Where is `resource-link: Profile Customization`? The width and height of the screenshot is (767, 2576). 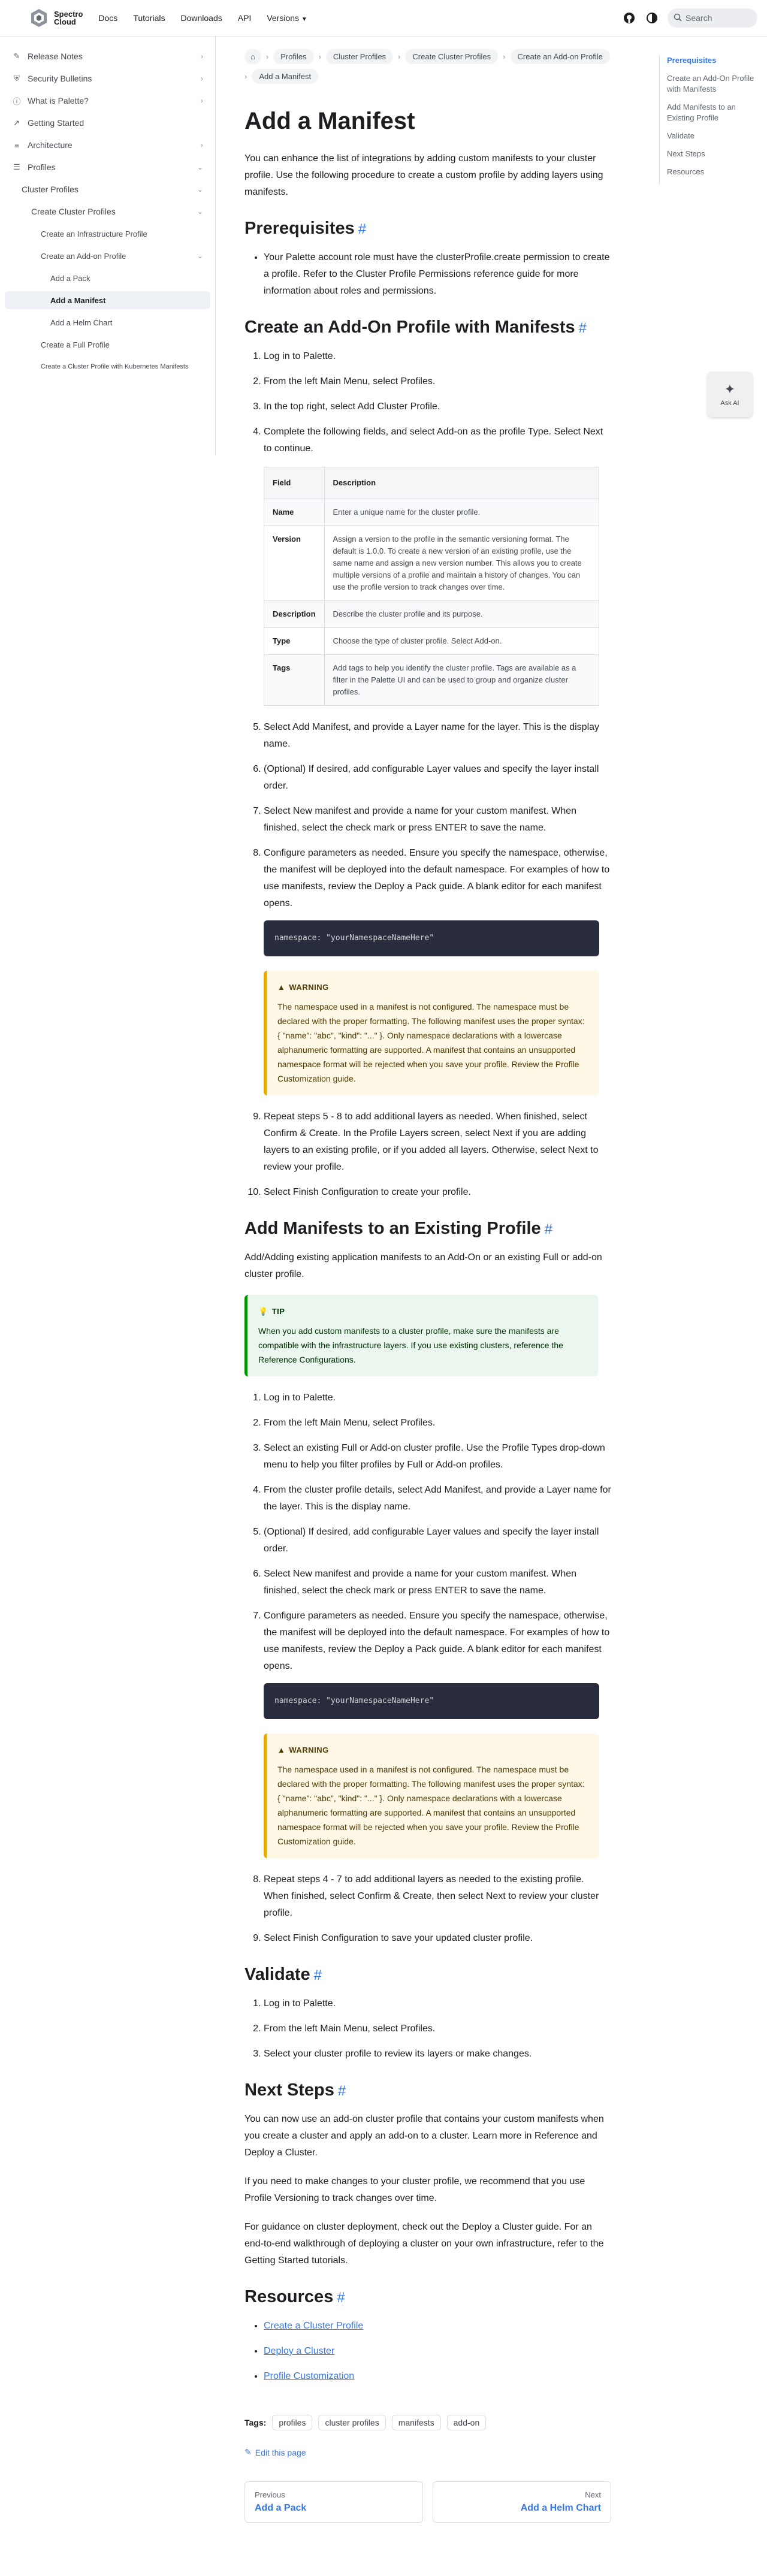 resource-link: Profile Customization is located at coordinates (309, 2376).